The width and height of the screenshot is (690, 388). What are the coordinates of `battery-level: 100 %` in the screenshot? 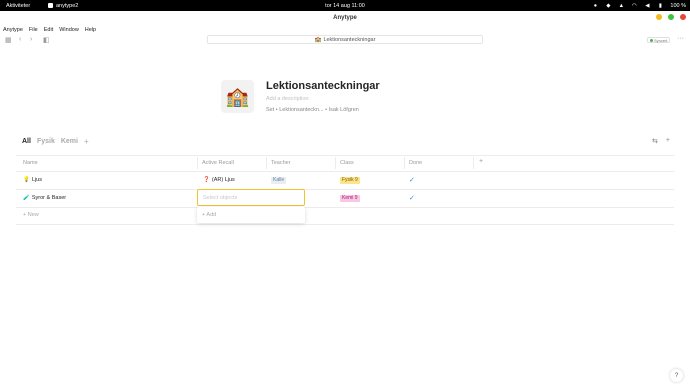 It's located at (678, 5).